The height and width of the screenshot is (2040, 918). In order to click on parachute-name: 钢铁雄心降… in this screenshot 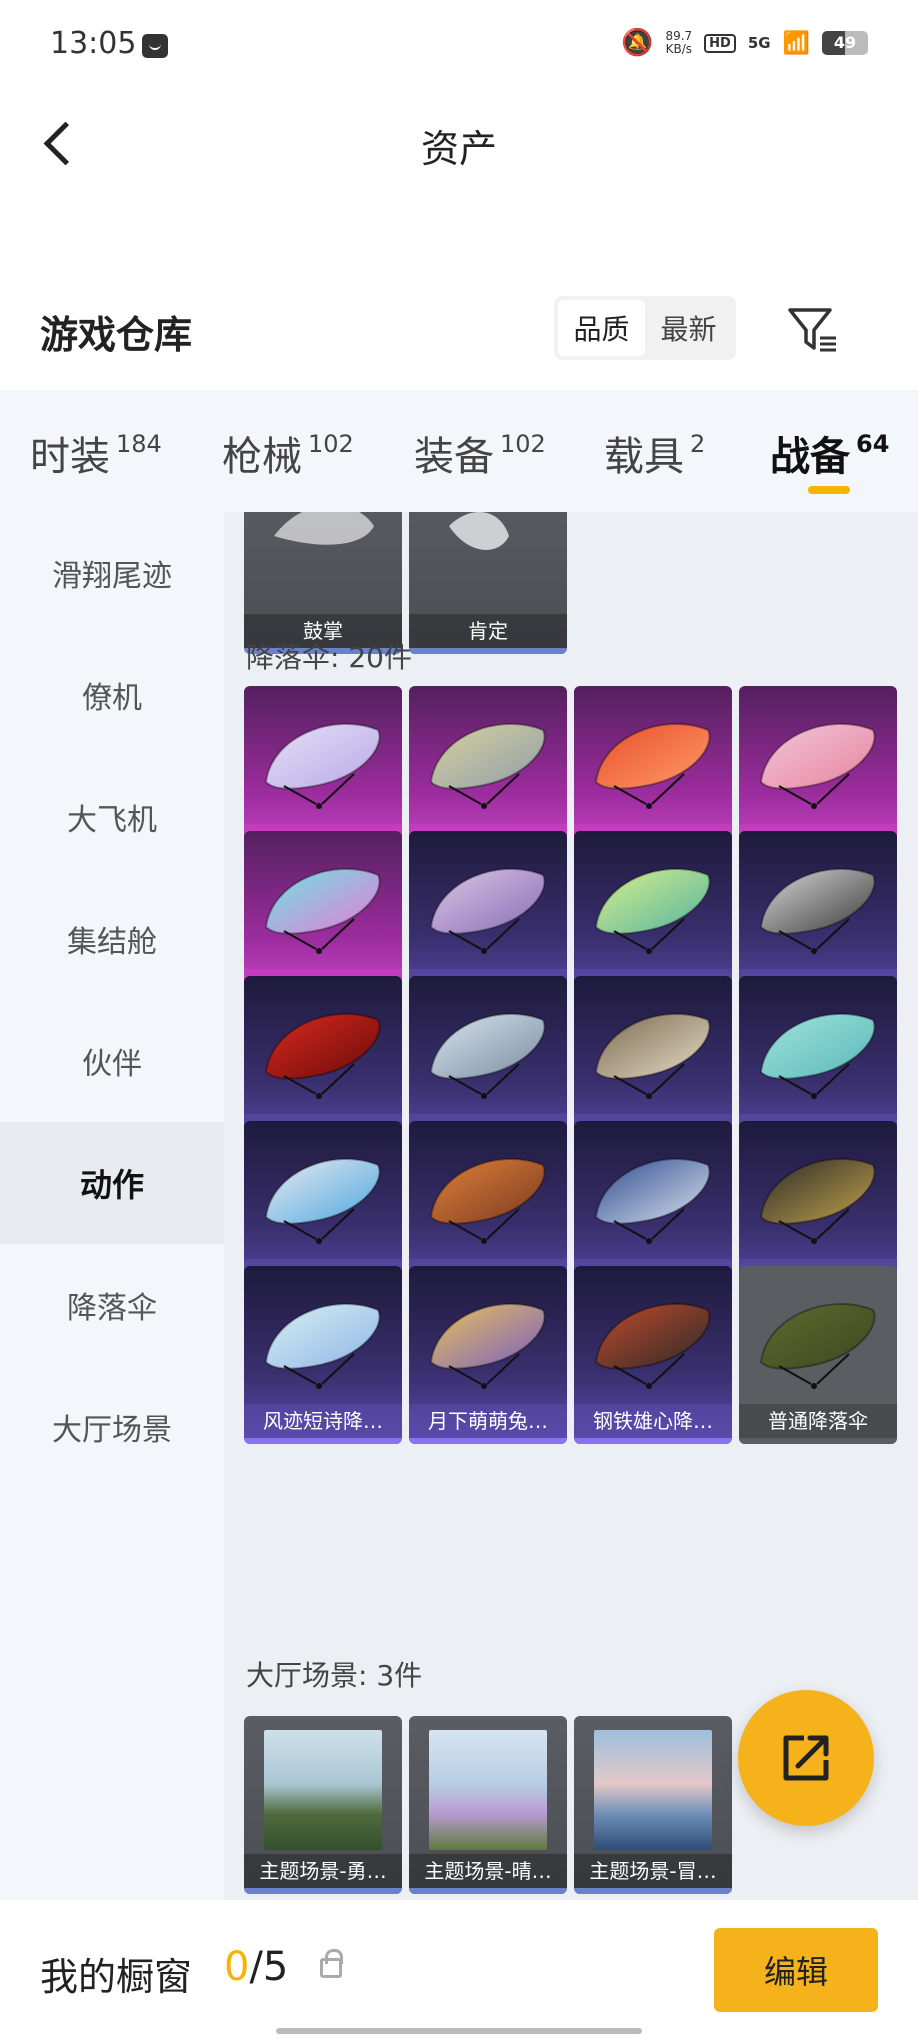, I will do `click(653, 1421)`.